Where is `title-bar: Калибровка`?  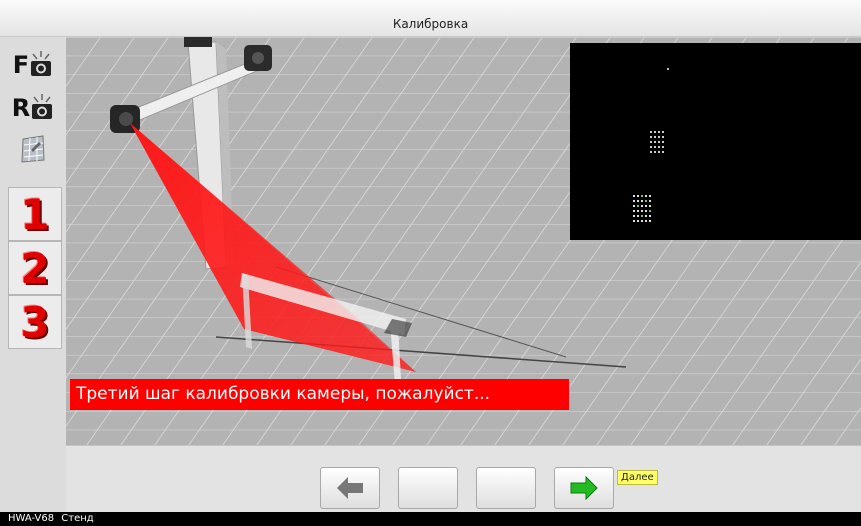 title-bar: Калибровка is located at coordinates (430, 18).